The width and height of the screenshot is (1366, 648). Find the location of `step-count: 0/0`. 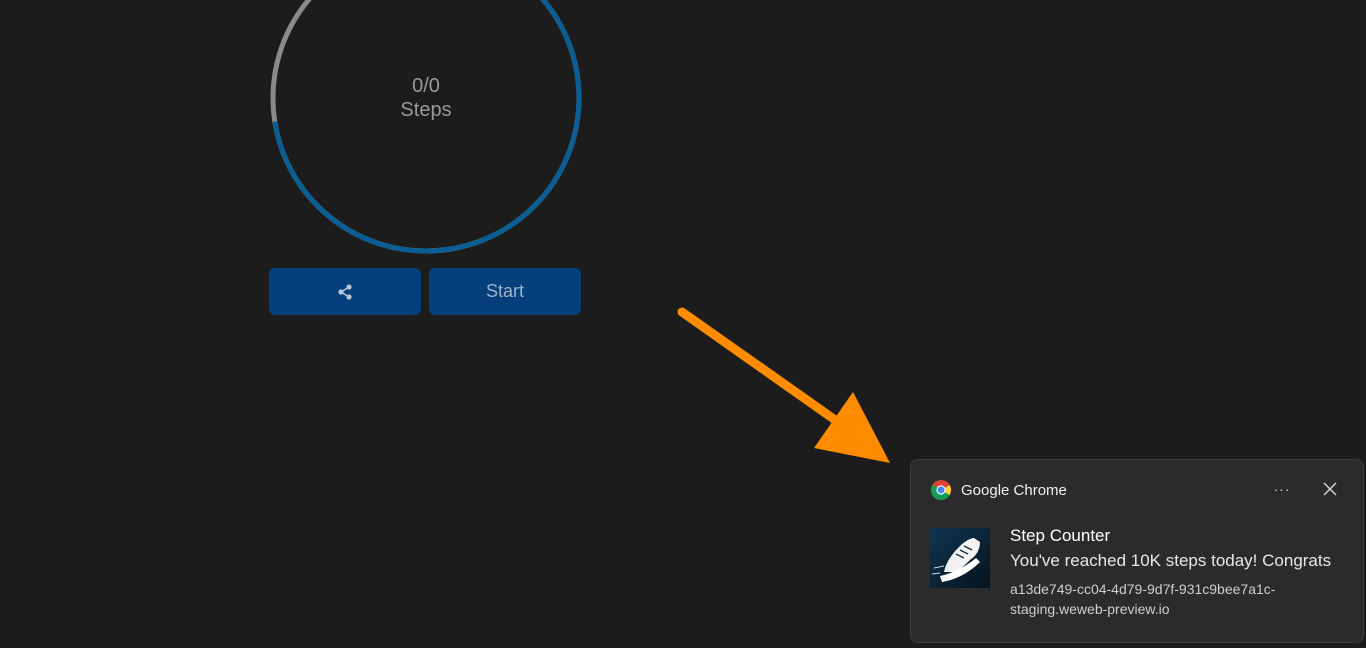

step-count: 0/0 is located at coordinates (426, 86).